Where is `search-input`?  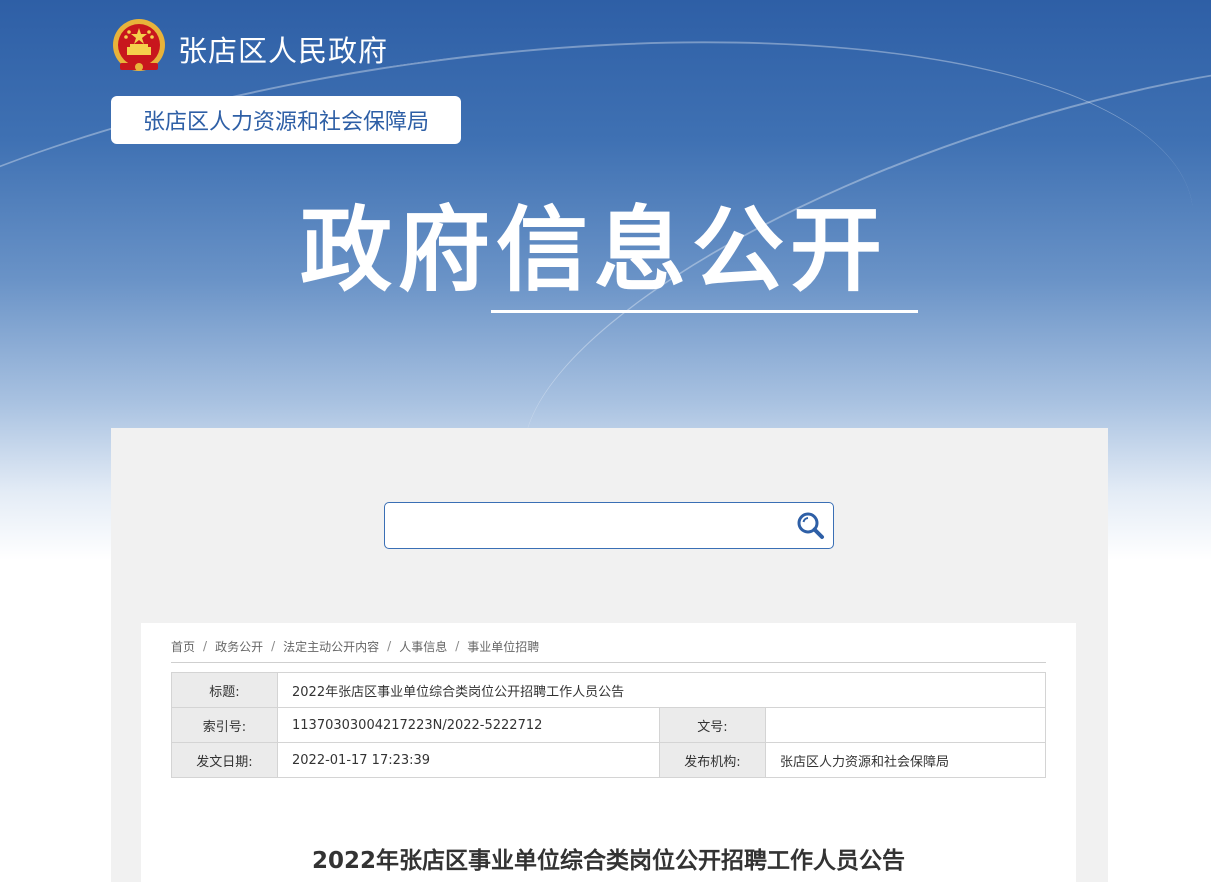 search-input is located at coordinates (590, 526).